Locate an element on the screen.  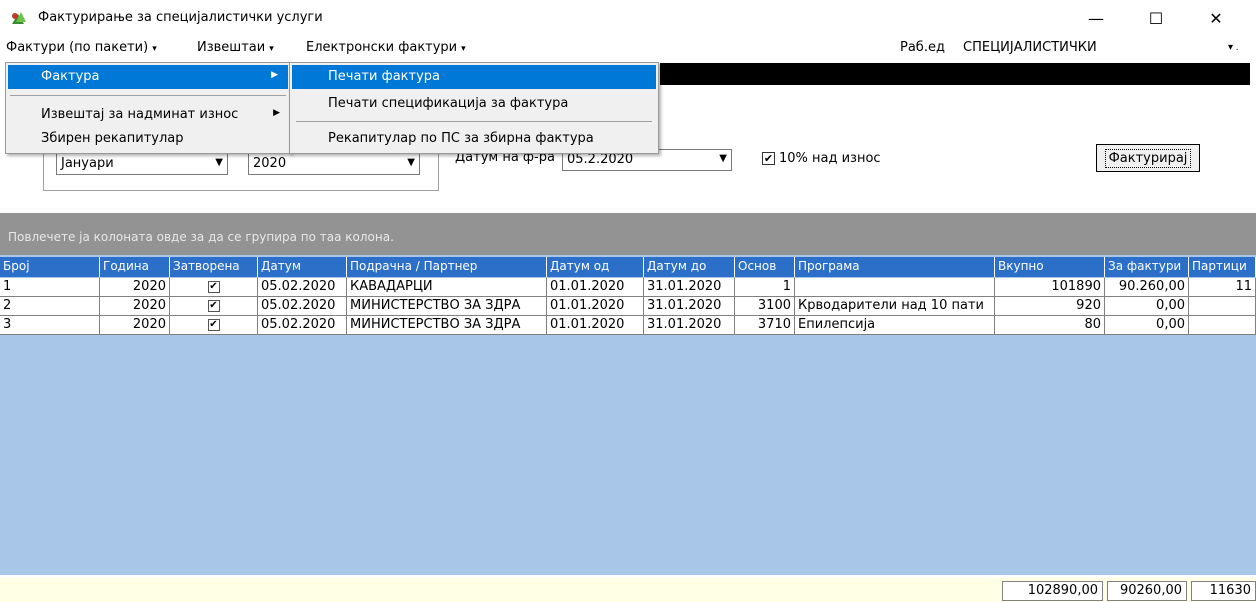
invoice-button: Фактурирај is located at coordinates (1148, 158).